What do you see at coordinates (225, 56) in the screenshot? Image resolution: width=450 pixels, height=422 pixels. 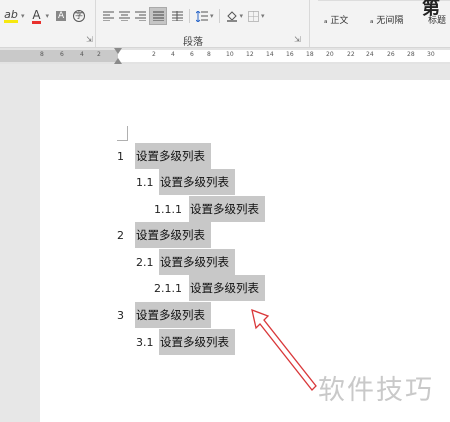 I see `horizontal-ruler: 8 6 4 2 2 4 6 8 10 12 14 16 18 20 22 24 26 28 30` at bounding box center [225, 56].